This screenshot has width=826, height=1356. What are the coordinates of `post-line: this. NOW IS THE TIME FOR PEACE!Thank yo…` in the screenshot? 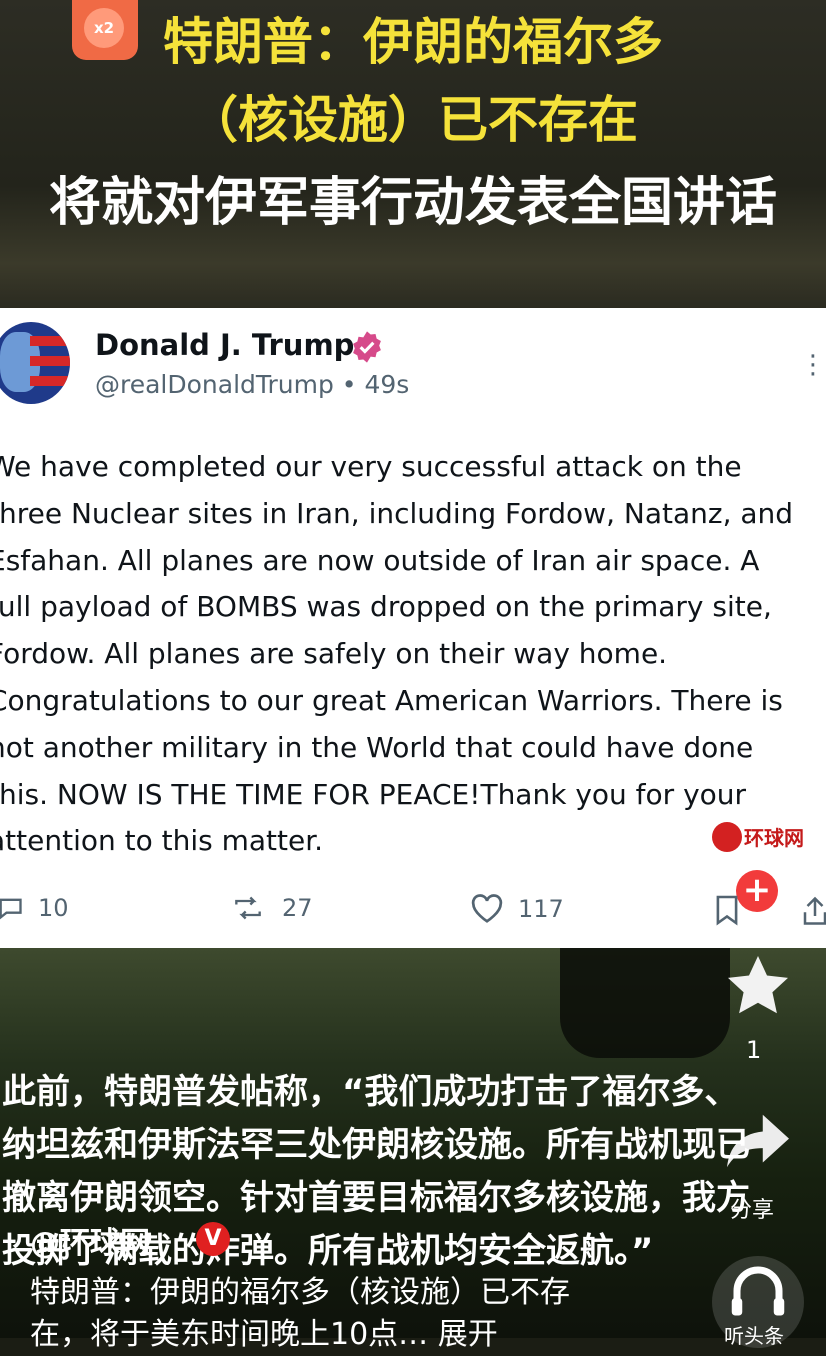 It's located at (373, 794).